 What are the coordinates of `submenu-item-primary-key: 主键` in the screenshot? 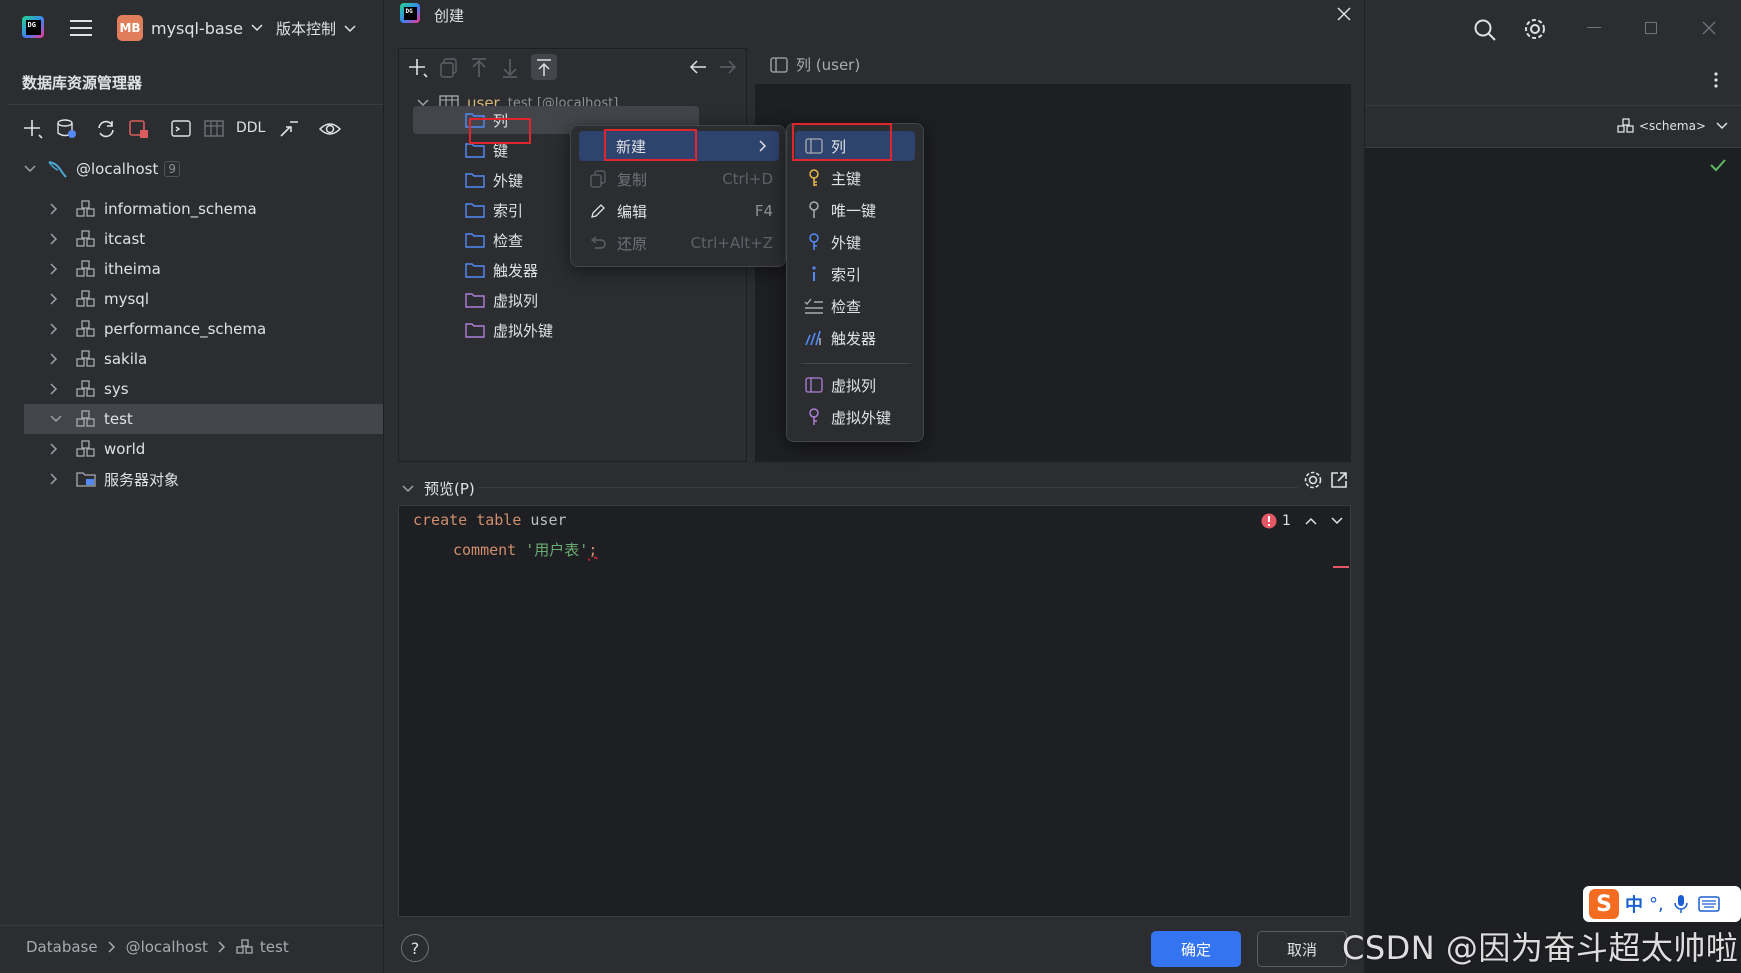 It's located at (855, 178).